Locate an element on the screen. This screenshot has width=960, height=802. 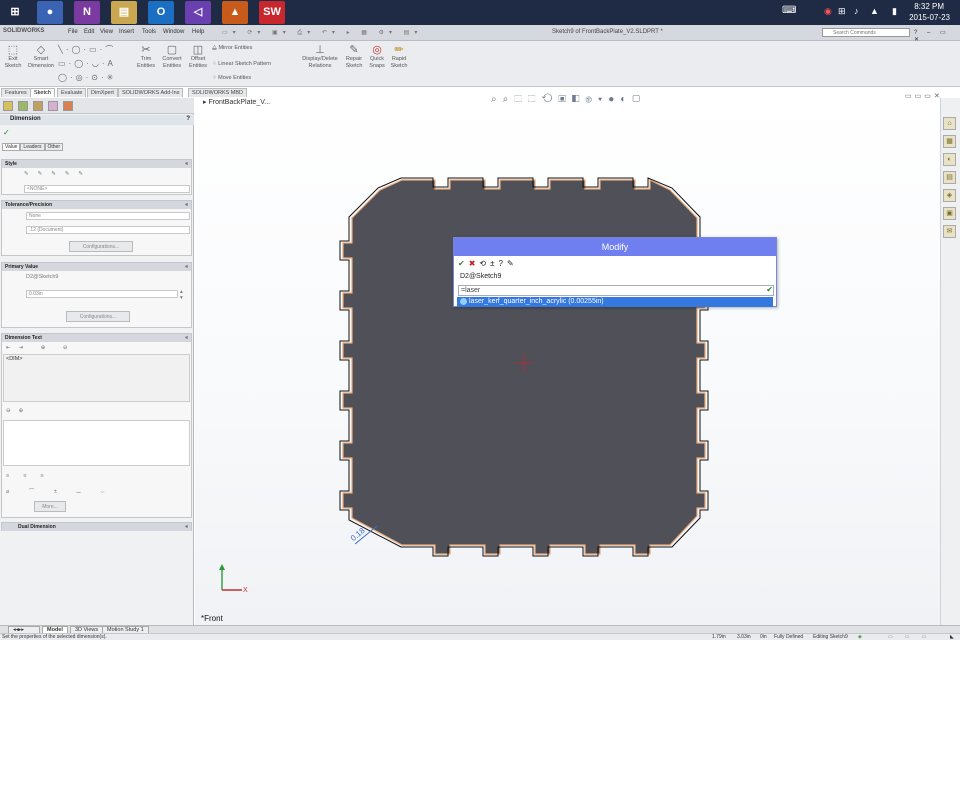
outlook-icon: O is located at coordinates (161, 12).